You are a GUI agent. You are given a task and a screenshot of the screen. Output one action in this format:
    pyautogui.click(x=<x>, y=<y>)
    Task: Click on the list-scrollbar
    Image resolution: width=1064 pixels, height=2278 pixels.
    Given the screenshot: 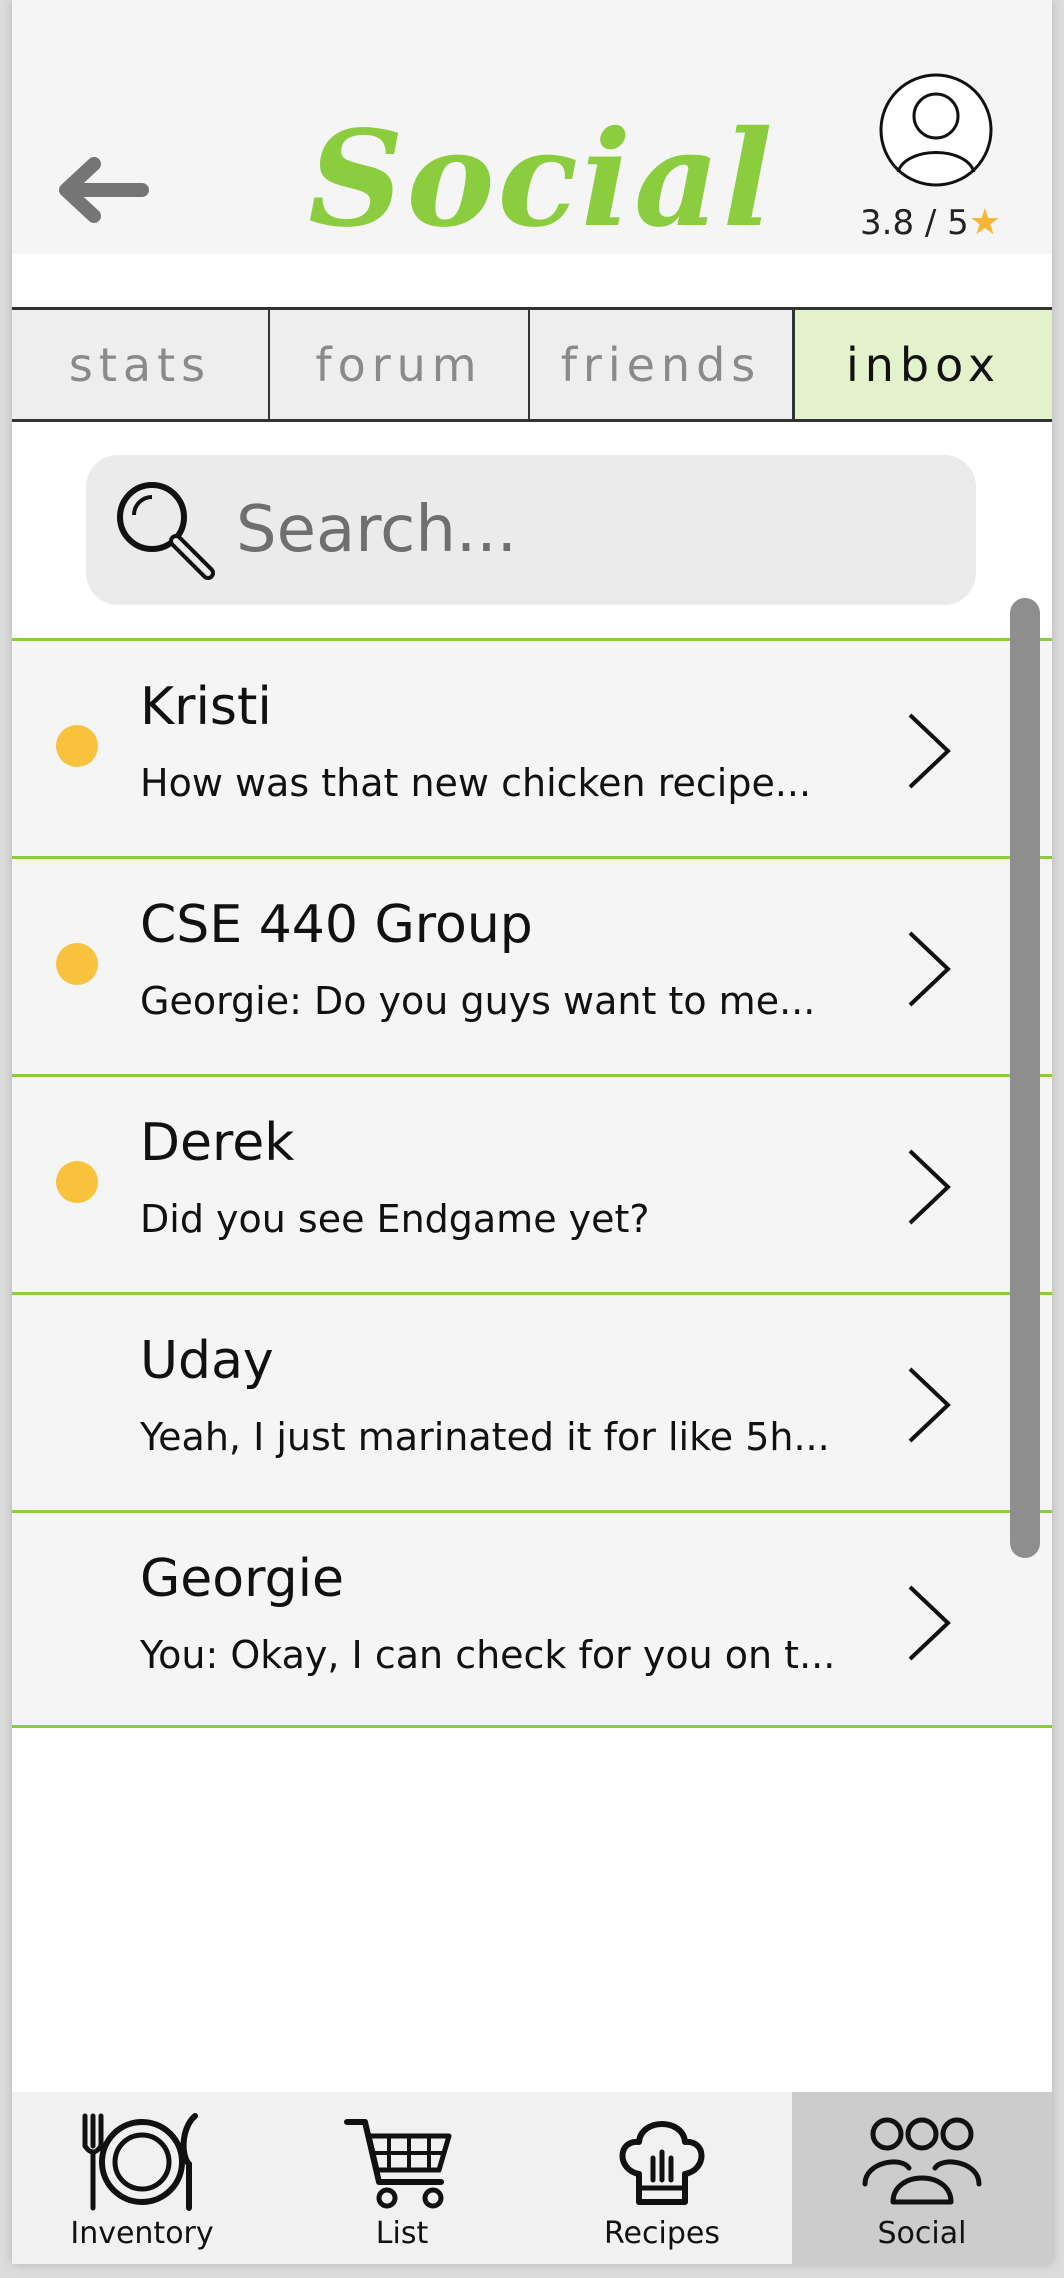 What is the action you would take?
    pyautogui.click(x=1025, y=1078)
    